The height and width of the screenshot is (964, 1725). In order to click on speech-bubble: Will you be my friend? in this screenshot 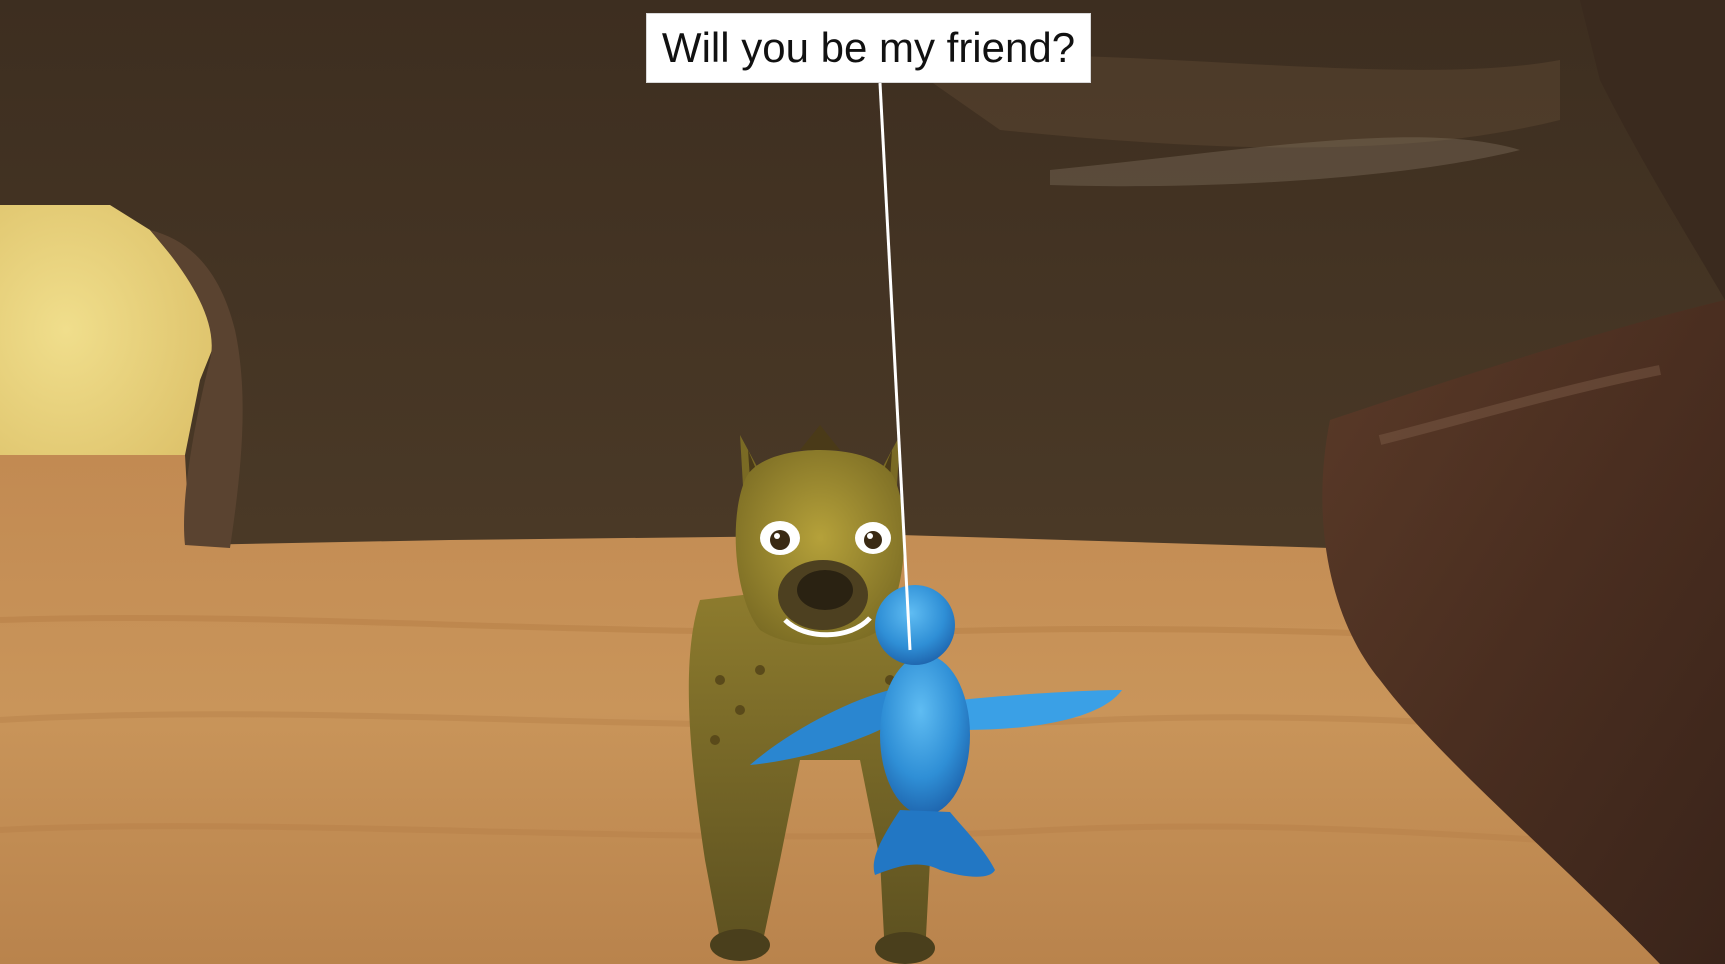, I will do `click(868, 48)`.